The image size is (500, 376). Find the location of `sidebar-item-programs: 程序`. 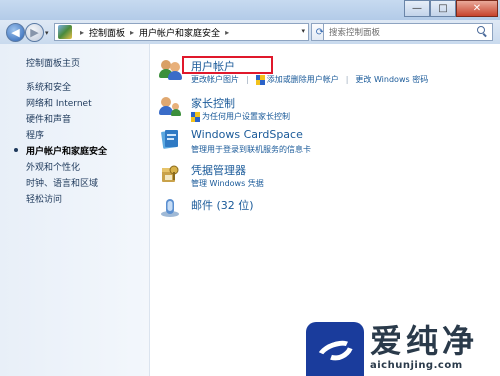

sidebar-item-programs: 程序 is located at coordinates (35, 134).